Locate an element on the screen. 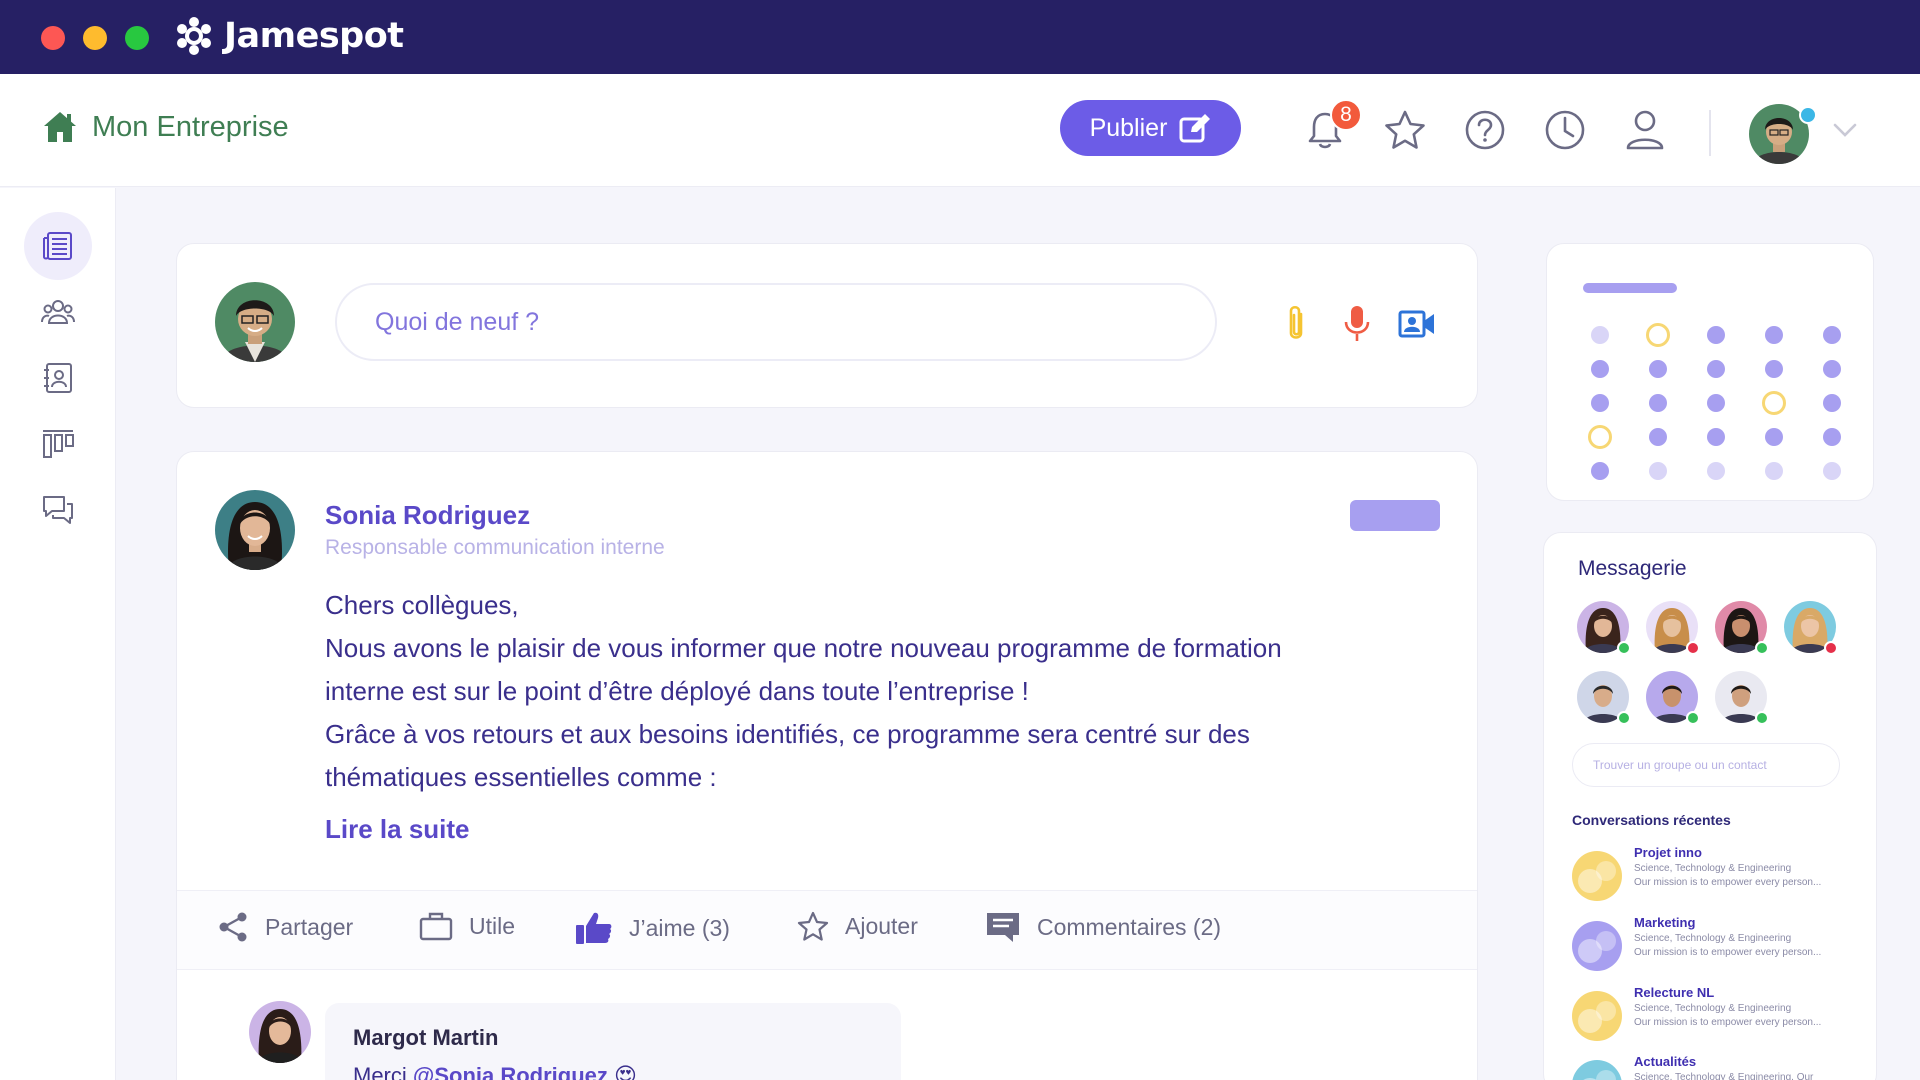  useful-button: Utile is located at coordinates (467, 926).